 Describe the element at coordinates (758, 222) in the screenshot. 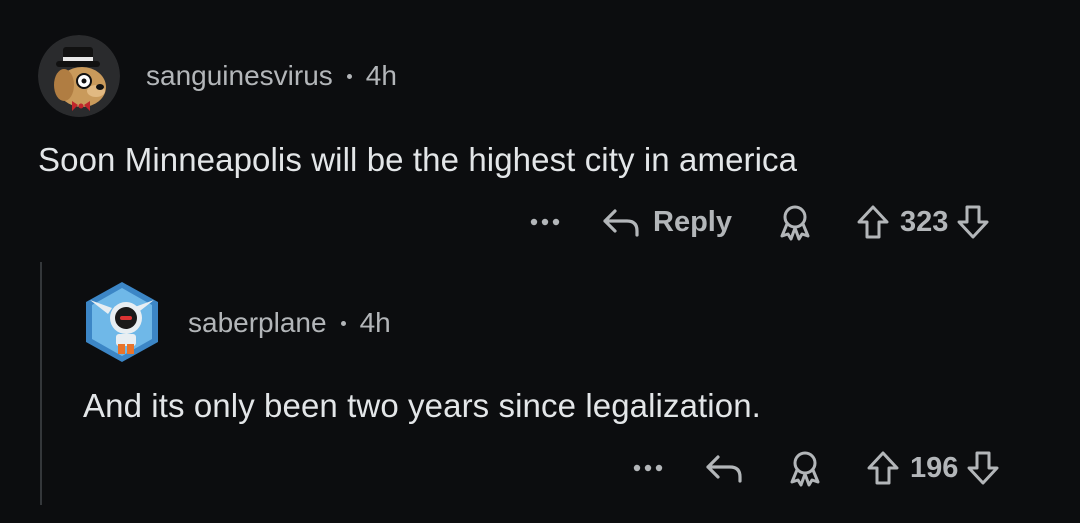

I see `comment-actions: Reply 323` at that location.